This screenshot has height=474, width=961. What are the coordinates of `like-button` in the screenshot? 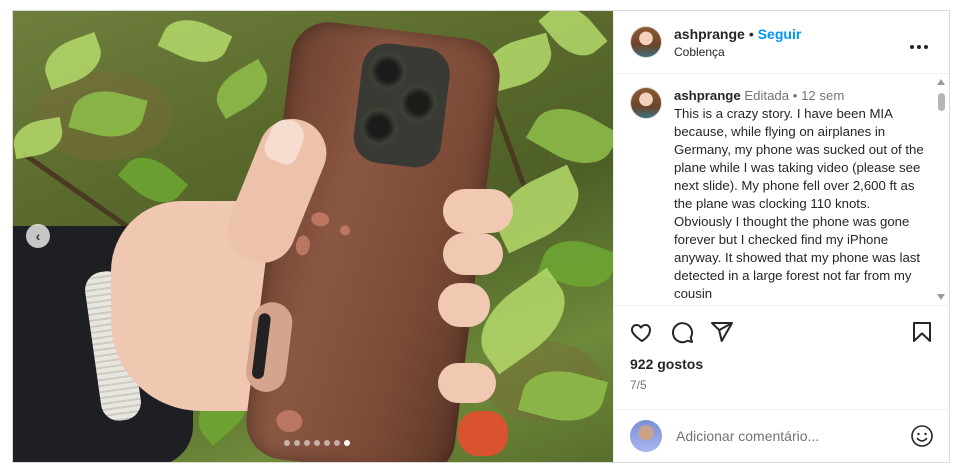 It's located at (642, 332).